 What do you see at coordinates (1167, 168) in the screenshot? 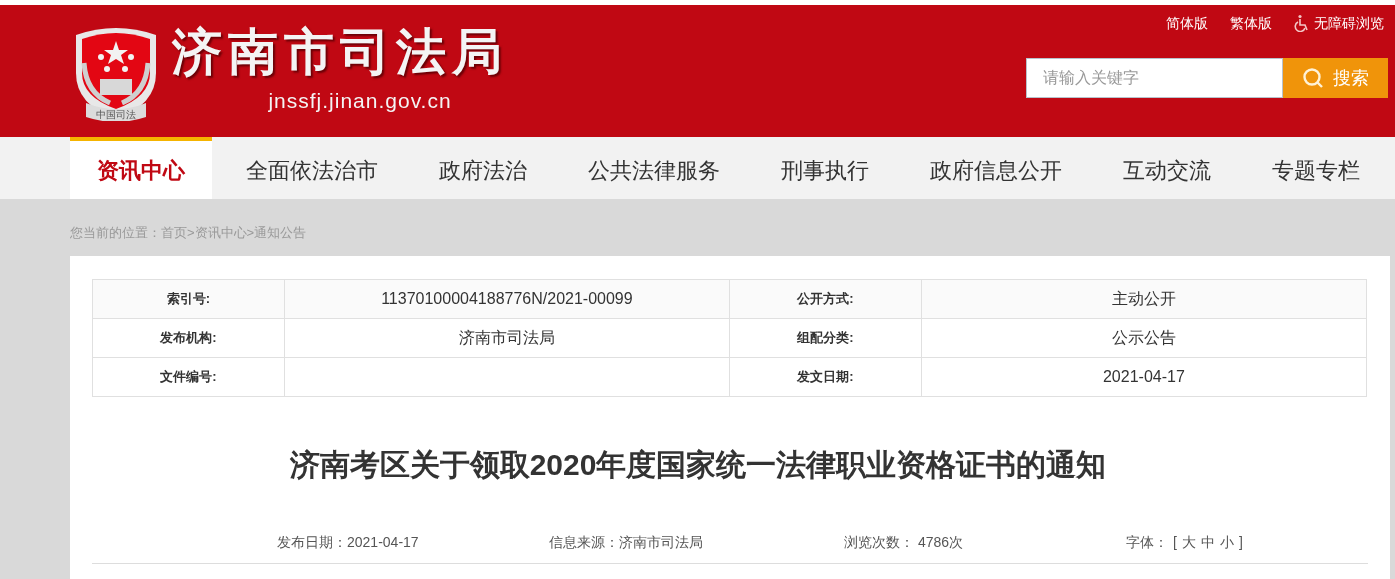
I see `nav-tab: 互动交流` at bounding box center [1167, 168].